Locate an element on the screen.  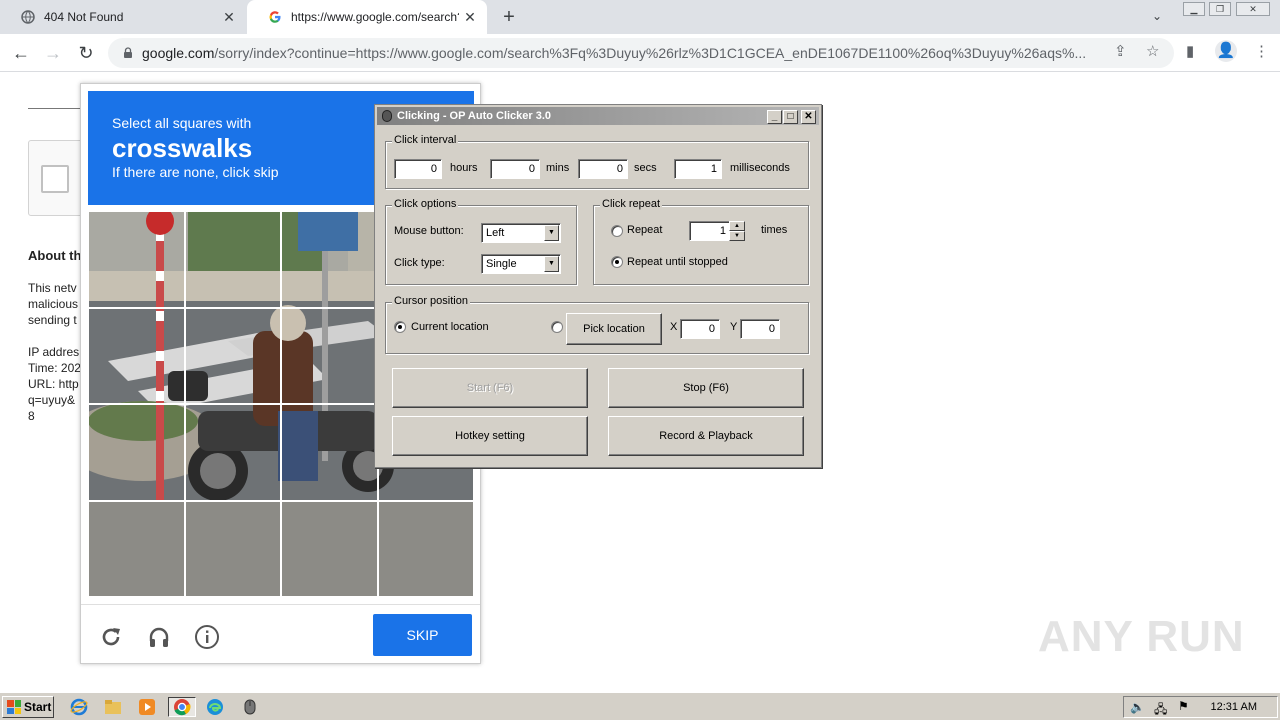
star-icon: ☆ is located at coordinates (1152, 51).